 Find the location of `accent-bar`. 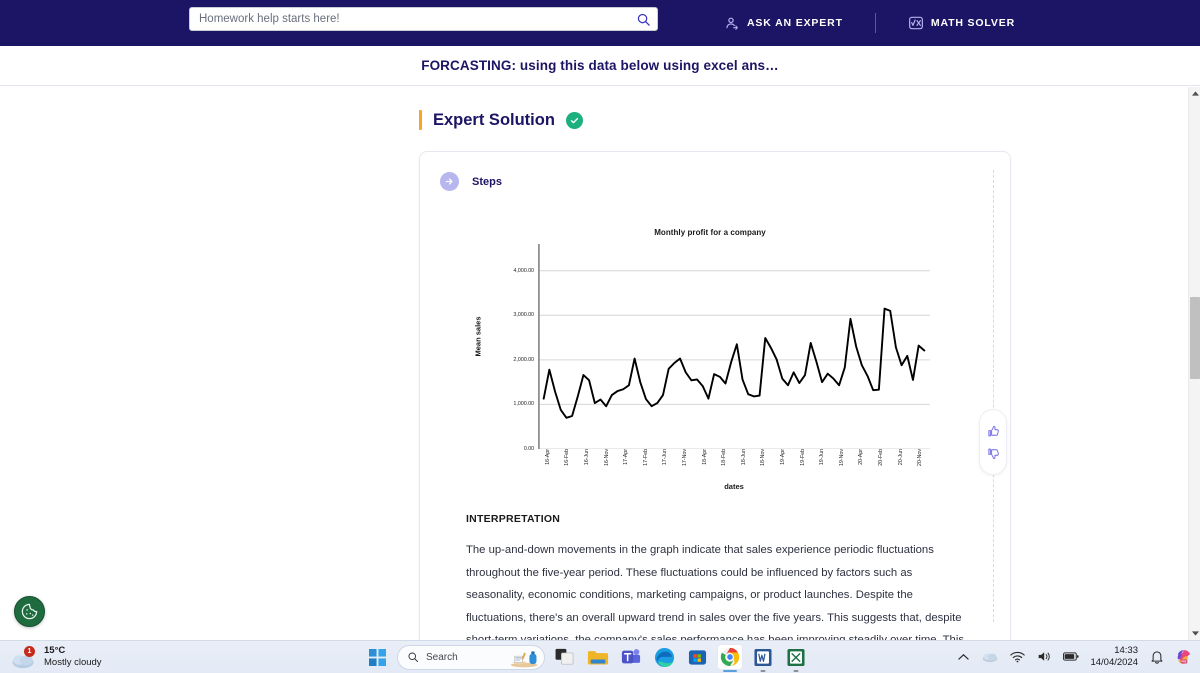

accent-bar is located at coordinates (420, 120).